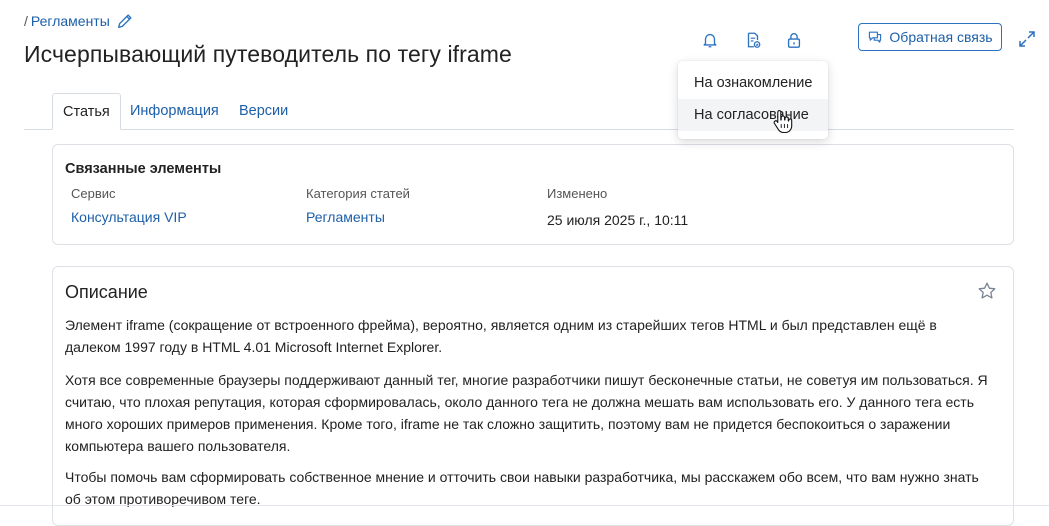  I want to click on approval-dropdown-menu: На ознакомление На согласование, so click(753, 100).